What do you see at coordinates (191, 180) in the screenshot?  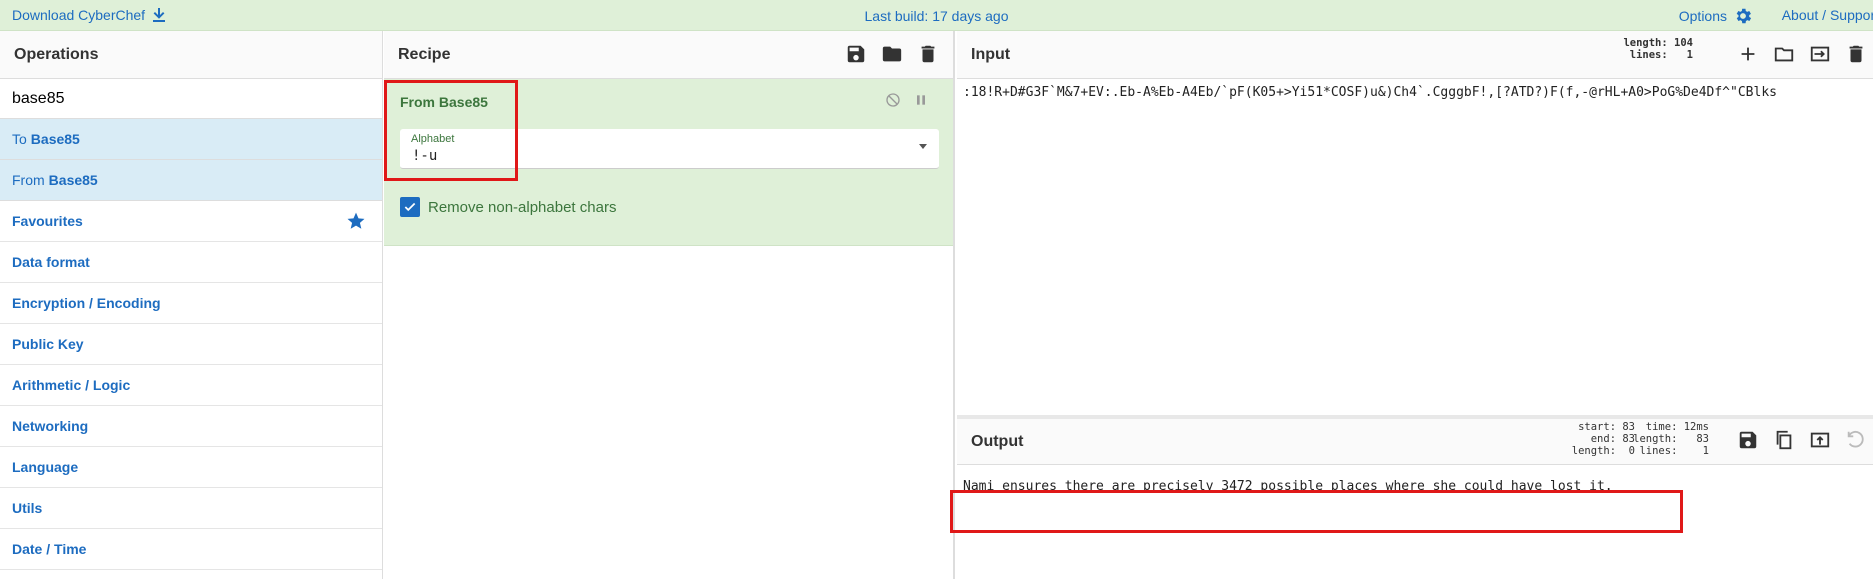 I see `search-result-from-base85: From Base85` at bounding box center [191, 180].